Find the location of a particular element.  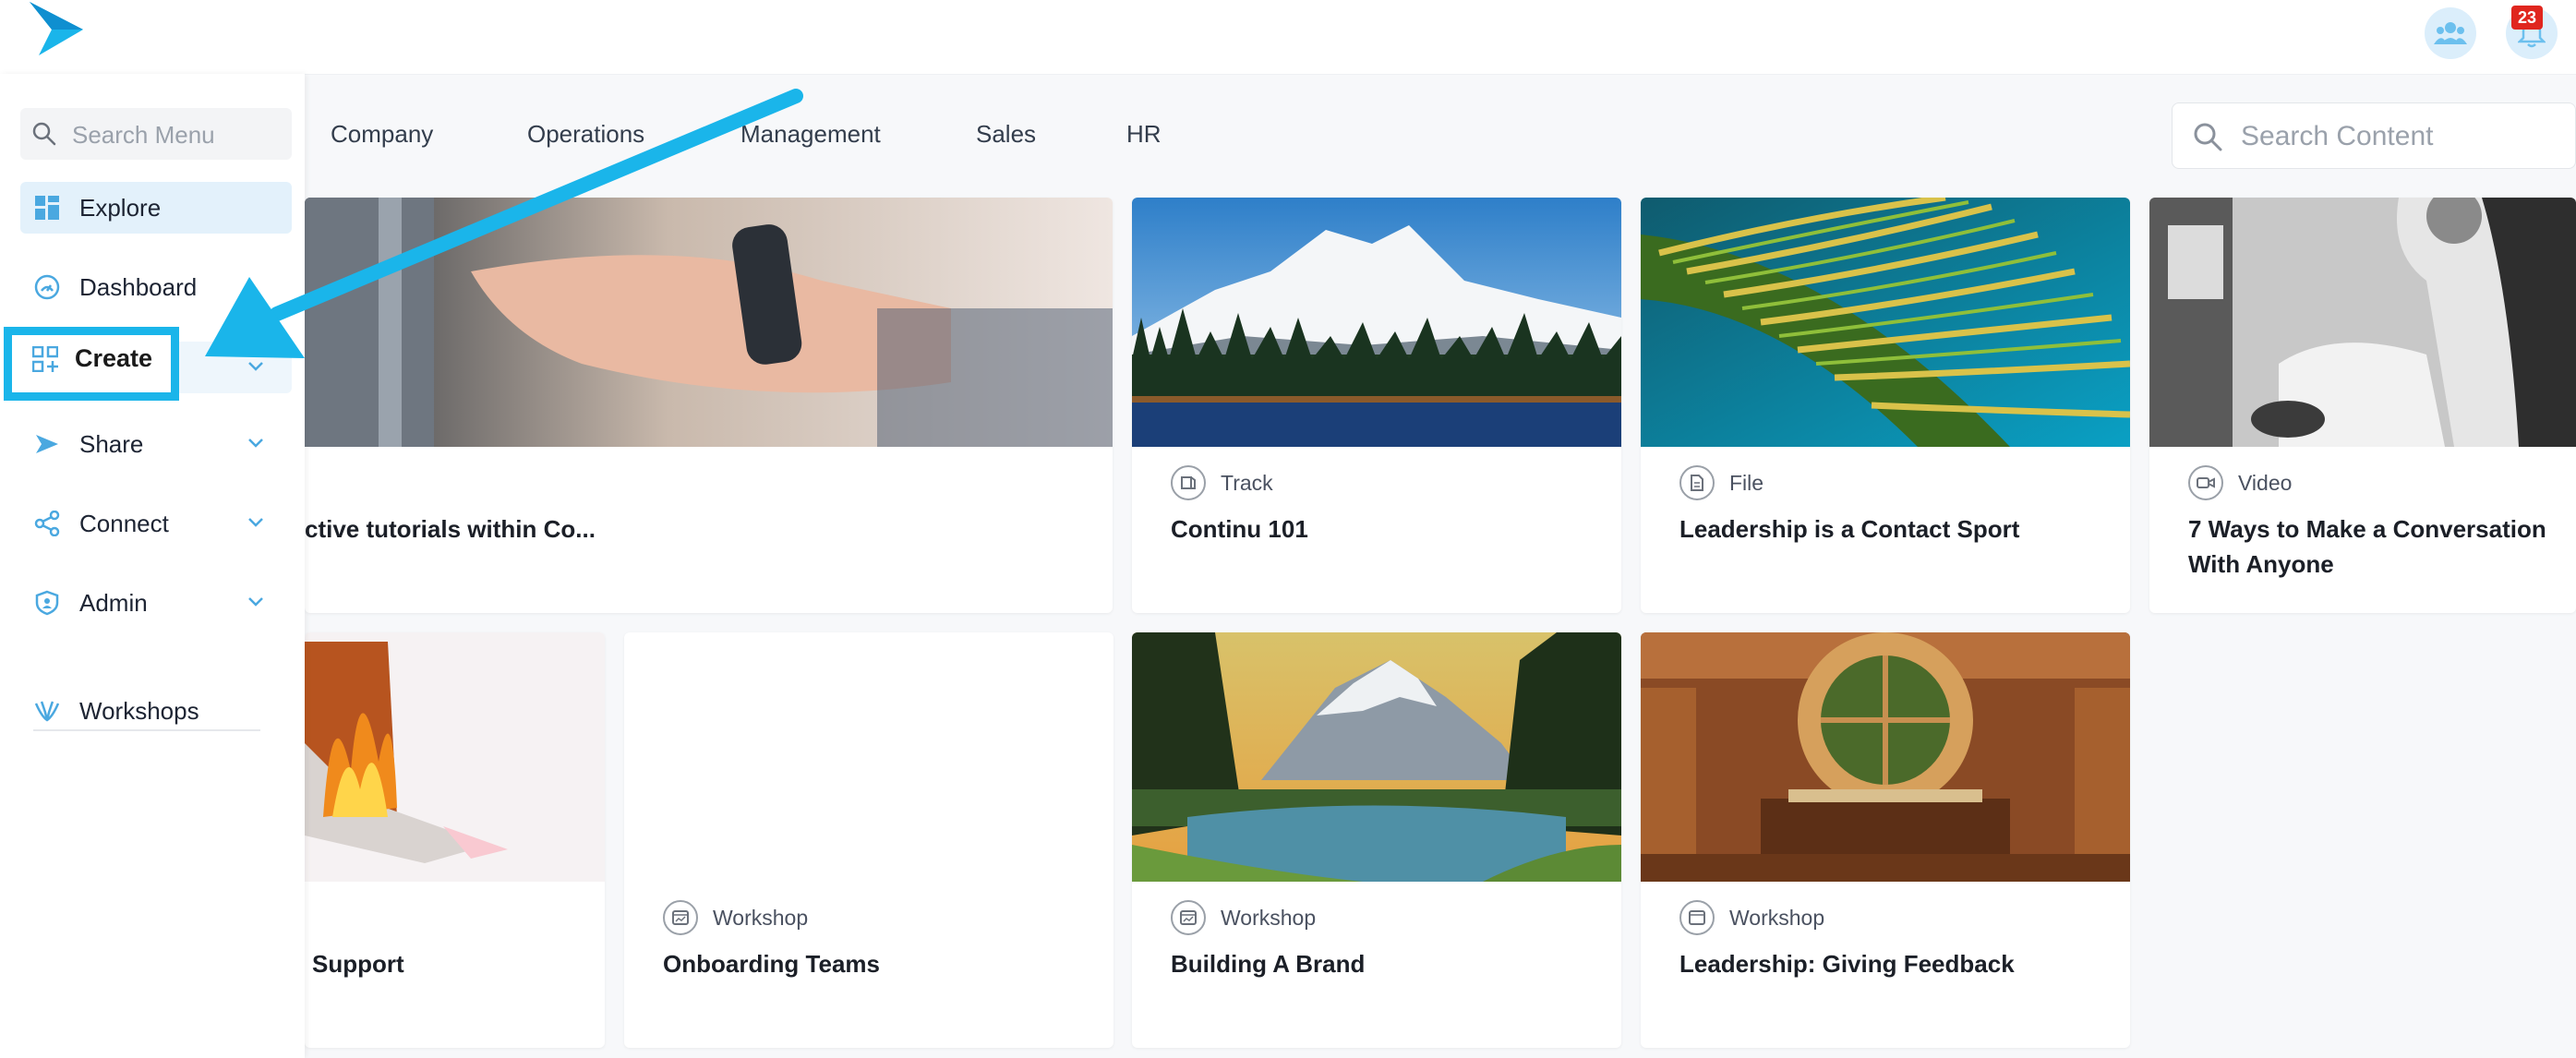

content-search is located at coordinates (2374, 136).